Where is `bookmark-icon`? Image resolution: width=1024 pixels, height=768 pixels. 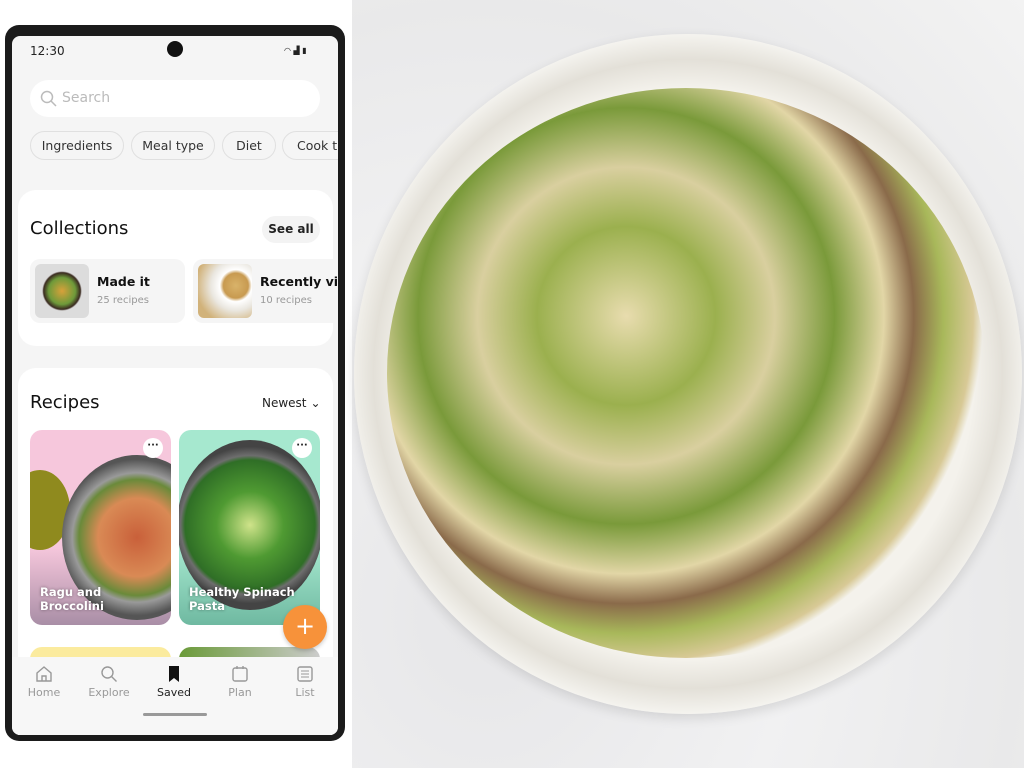 bookmark-icon is located at coordinates (174, 674).